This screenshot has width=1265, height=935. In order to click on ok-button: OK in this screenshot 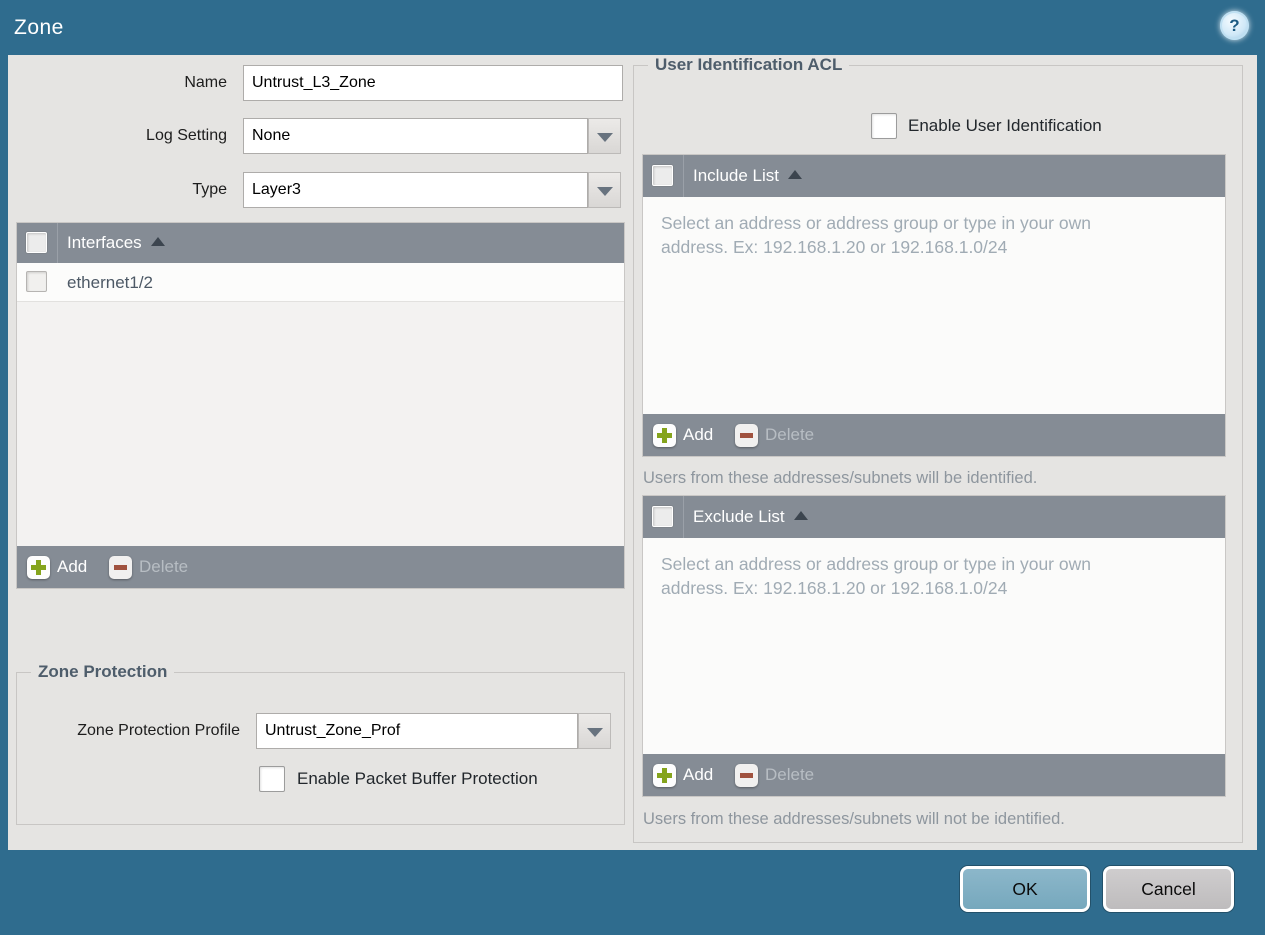, I will do `click(1025, 889)`.